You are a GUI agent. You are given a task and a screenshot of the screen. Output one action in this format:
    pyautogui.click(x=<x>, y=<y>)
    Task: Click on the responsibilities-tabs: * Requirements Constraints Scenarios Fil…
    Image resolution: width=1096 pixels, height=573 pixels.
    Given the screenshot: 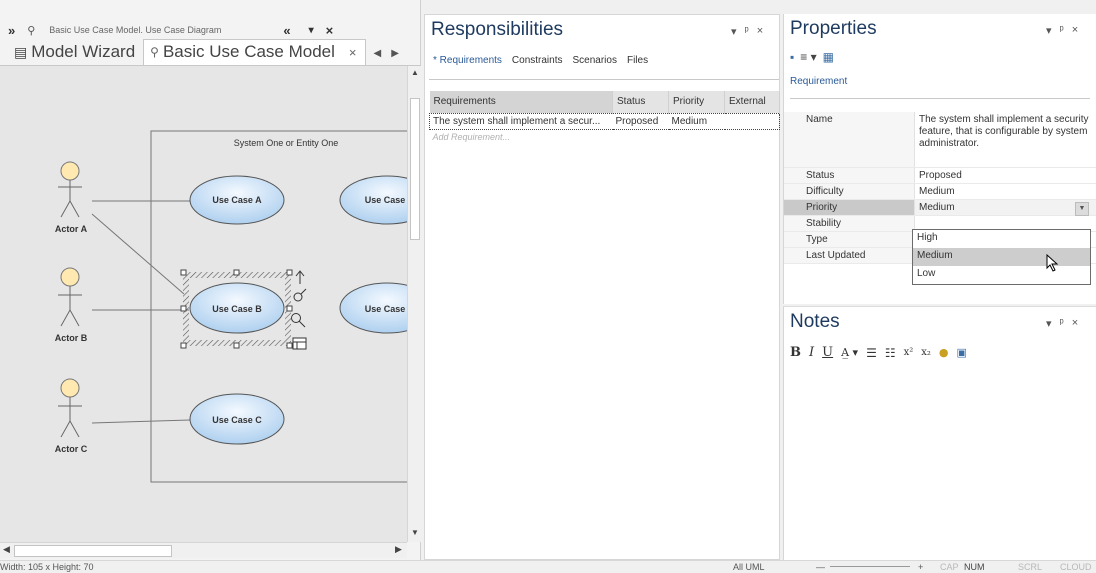 What is the action you would take?
    pyautogui.click(x=540, y=60)
    